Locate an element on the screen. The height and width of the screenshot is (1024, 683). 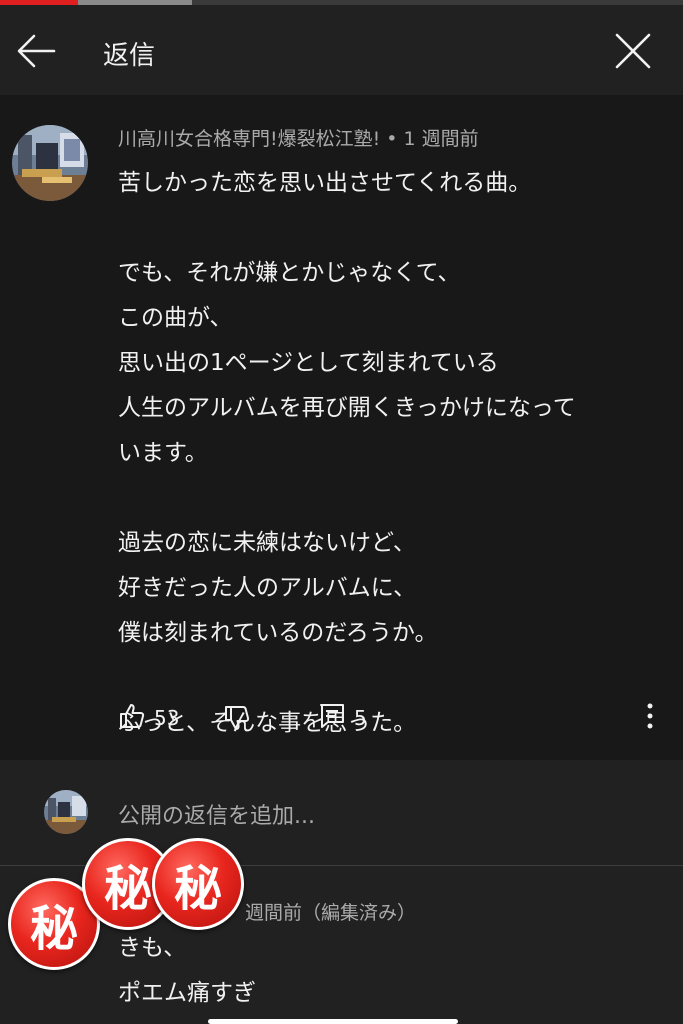
comment-author: 川高川女合格専門!爆裂松江塾! is located at coordinates (249, 139).